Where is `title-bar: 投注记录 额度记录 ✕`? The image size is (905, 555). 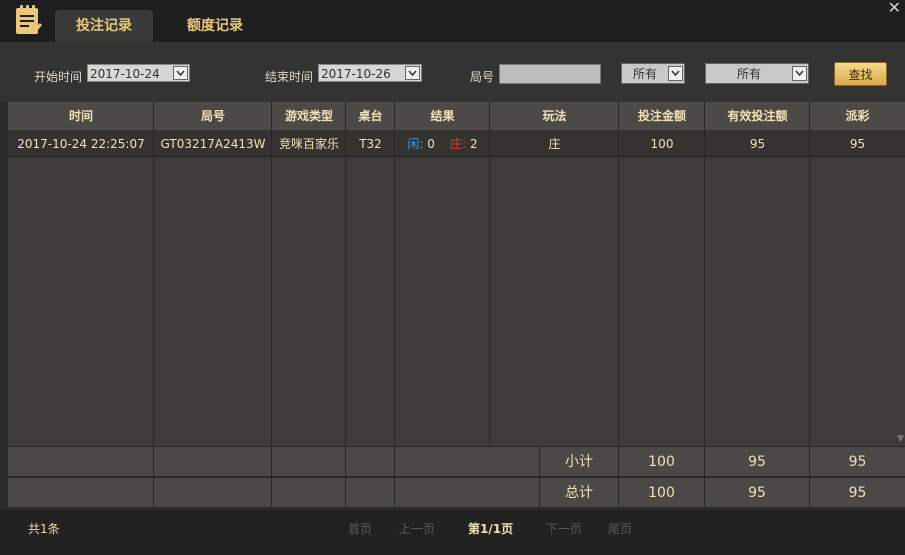 title-bar: 投注记录 额度记录 ✕ is located at coordinates (452, 21).